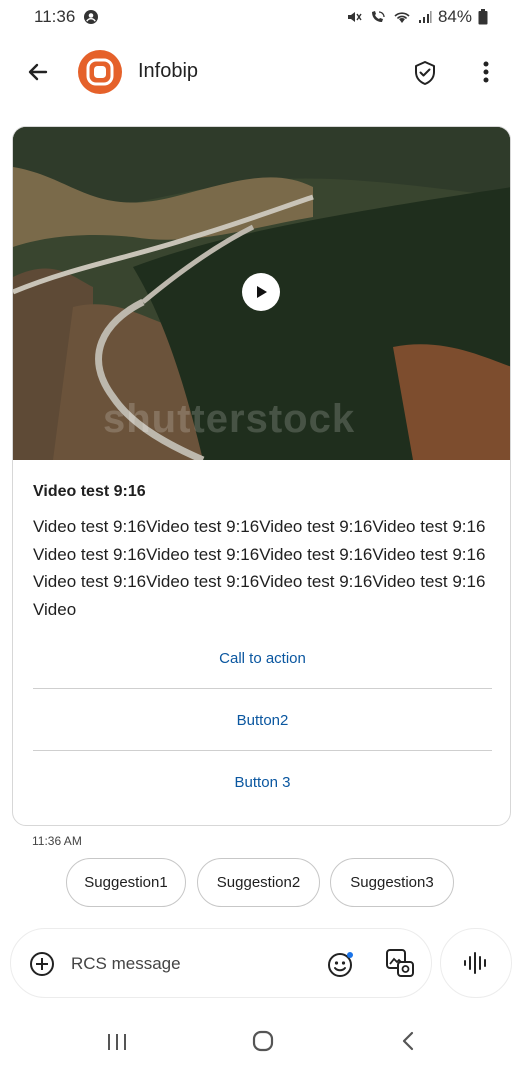 The height and width of the screenshot is (1070, 522). I want to click on suggestion-chip-1: Suggestion1, so click(126, 882).